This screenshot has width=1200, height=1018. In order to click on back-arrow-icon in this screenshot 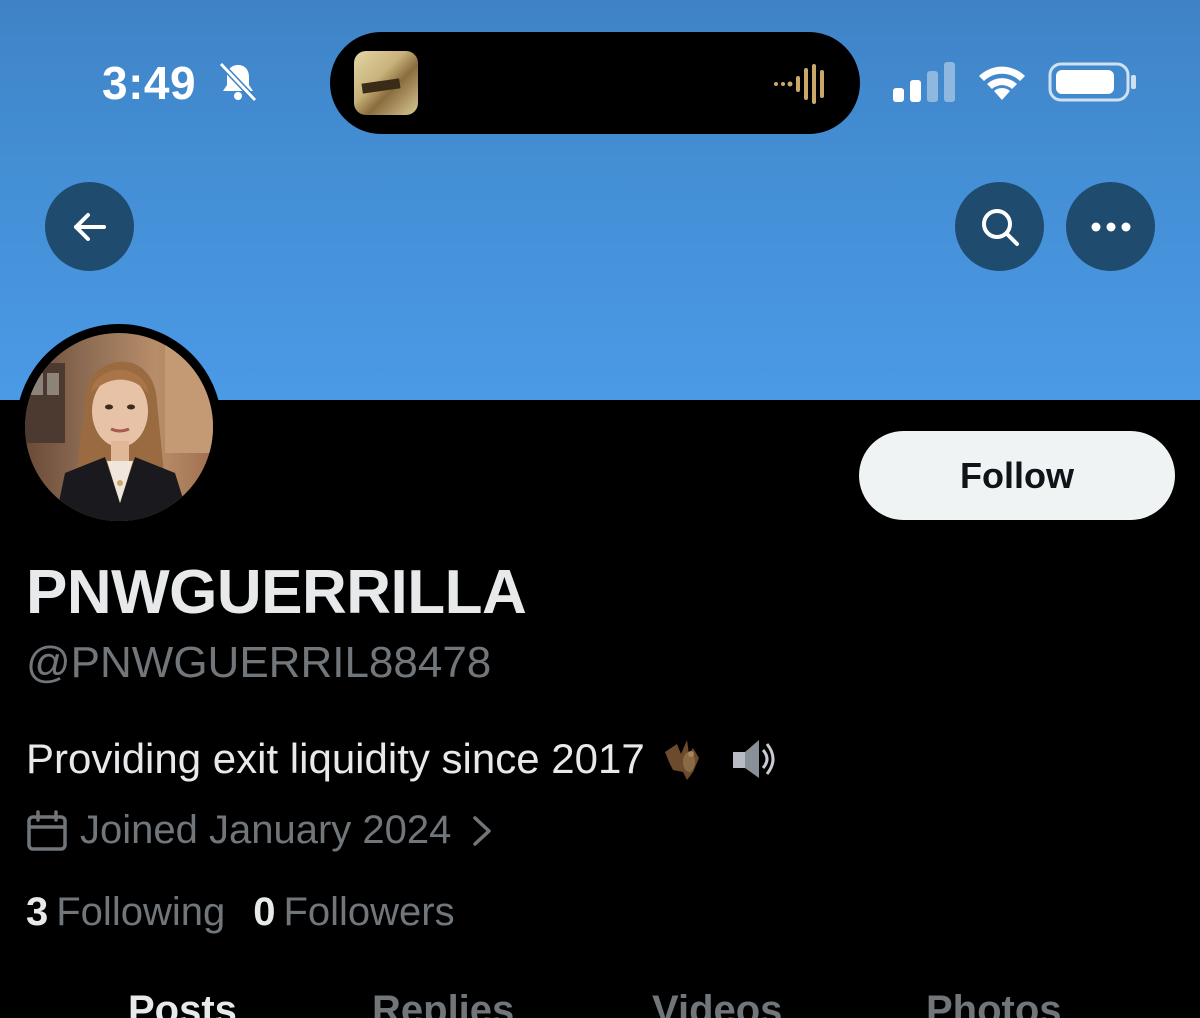, I will do `click(89, 226)`.